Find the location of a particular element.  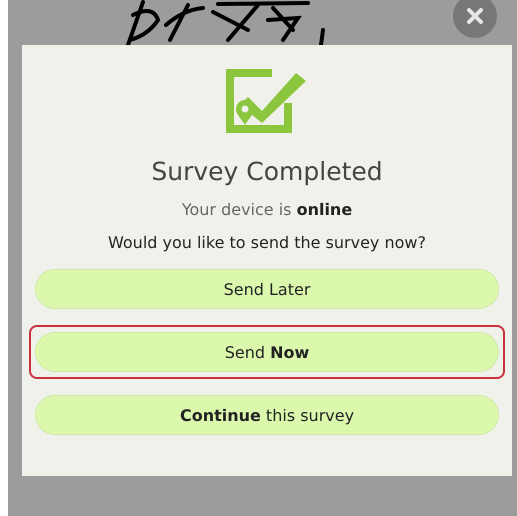

close-icon is located at coordinates (475, 16).